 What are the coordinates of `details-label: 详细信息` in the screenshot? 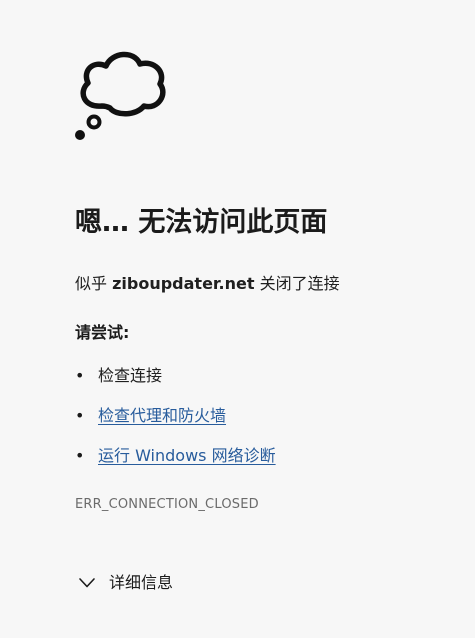 It's located at (141, 582).